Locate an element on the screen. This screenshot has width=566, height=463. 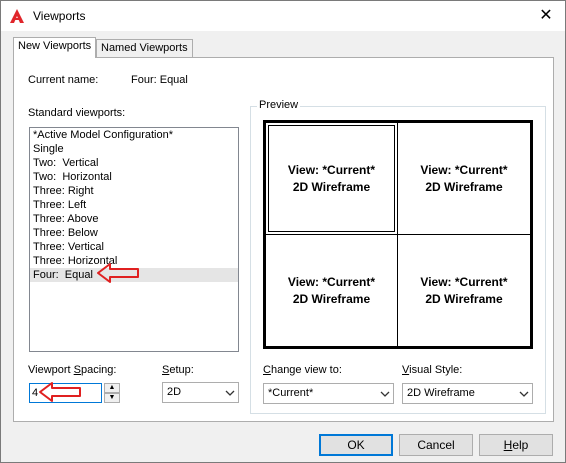
red-arrow-annotation-spacing is located at coordinates (60, 392).